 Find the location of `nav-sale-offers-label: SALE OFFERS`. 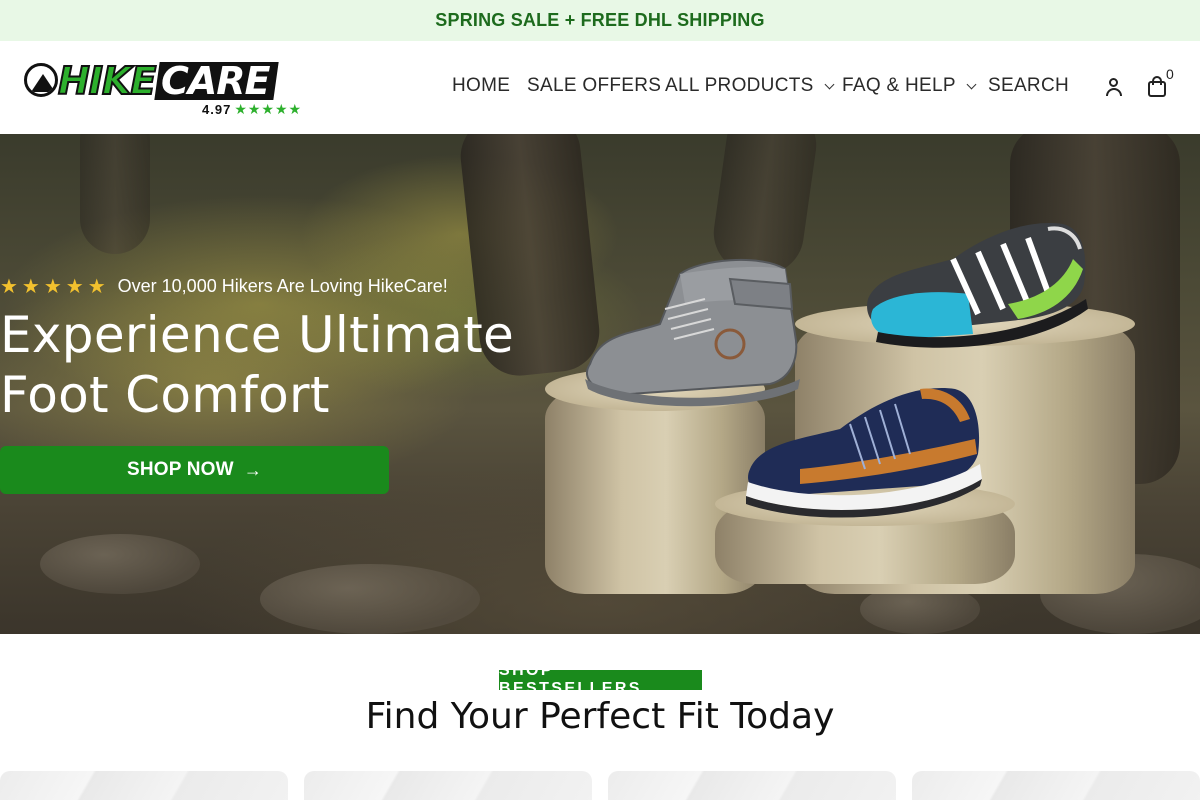

nav-sale-offers-label: SALE OFFERS is located at coordinates (594, 85).